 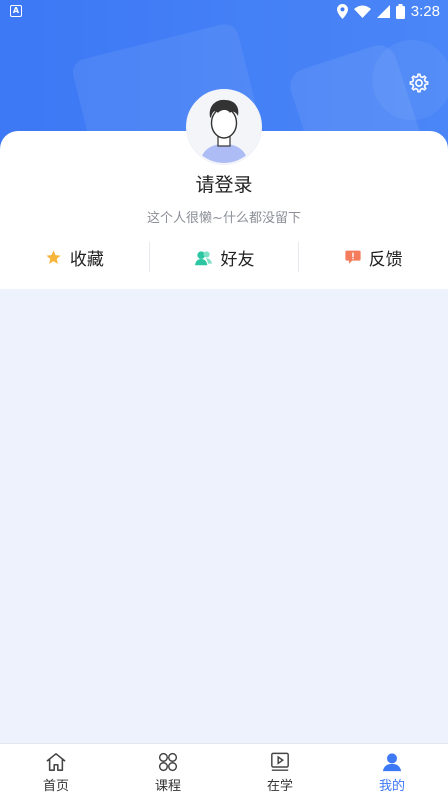 I want to click on default-avatar-icon, so click(x=224, y=127).